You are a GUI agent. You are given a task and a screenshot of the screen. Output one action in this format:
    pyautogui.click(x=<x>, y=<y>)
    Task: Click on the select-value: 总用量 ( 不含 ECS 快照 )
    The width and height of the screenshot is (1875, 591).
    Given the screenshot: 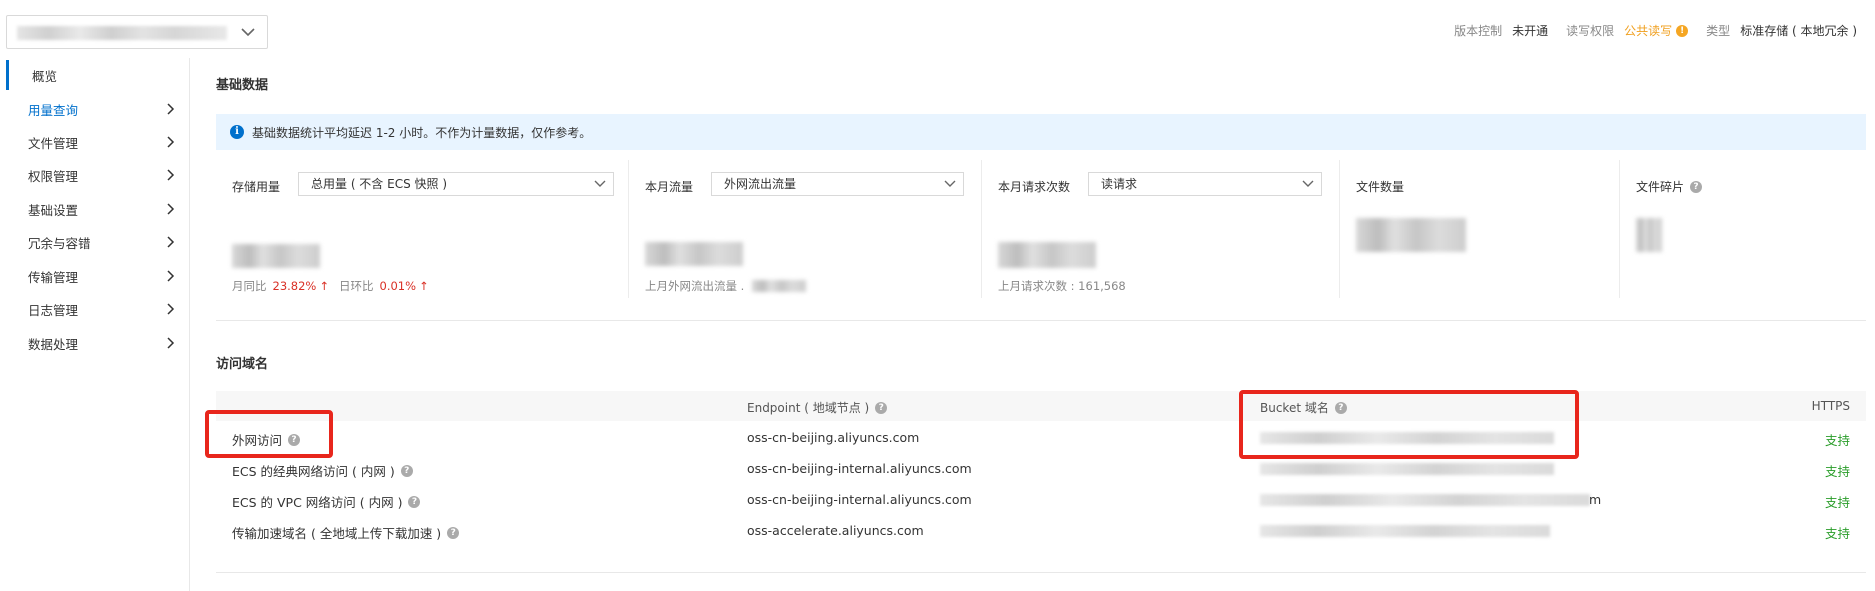 What is the action you would take?
    pyautogui.click(x=379, y=184)
    